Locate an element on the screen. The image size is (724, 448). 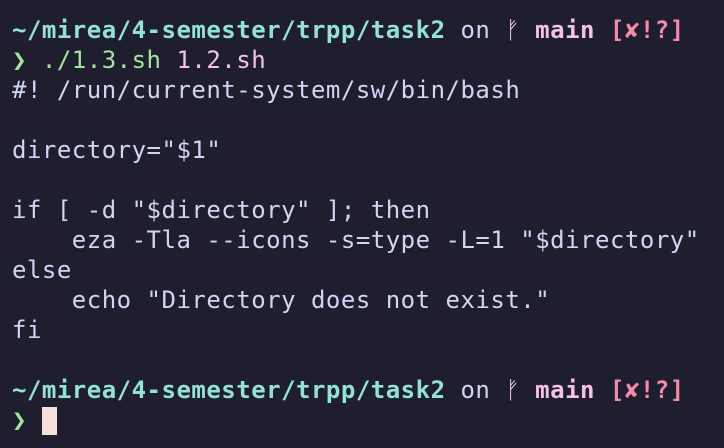
output-line: echo "Directory does not exist." is located at coordinates (281, 300).